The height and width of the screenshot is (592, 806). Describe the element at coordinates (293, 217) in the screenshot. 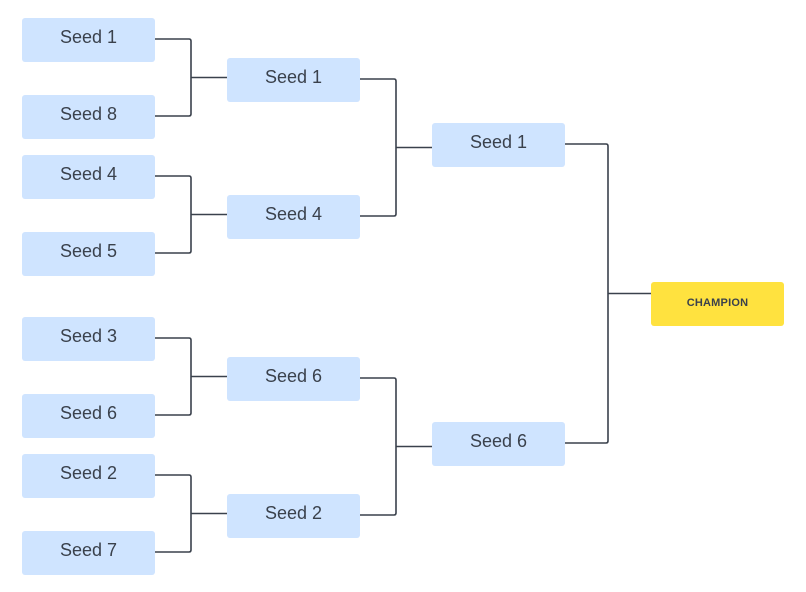

I see `round2-slot-2: Seed 4` at that location.